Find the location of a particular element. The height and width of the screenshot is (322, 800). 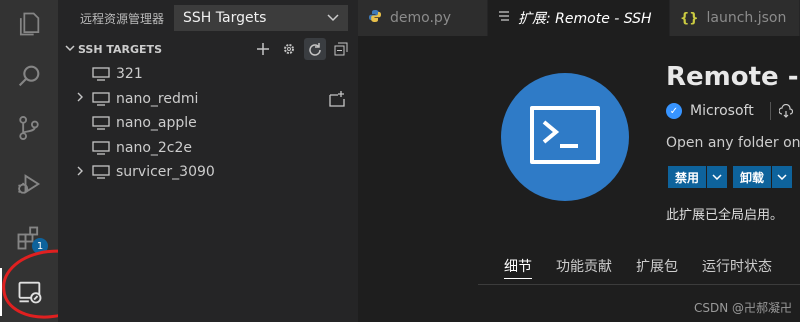

detail-tabs: 细节 功能贡献 扩展包 运行时状态 is located at coordinates (638, 267).